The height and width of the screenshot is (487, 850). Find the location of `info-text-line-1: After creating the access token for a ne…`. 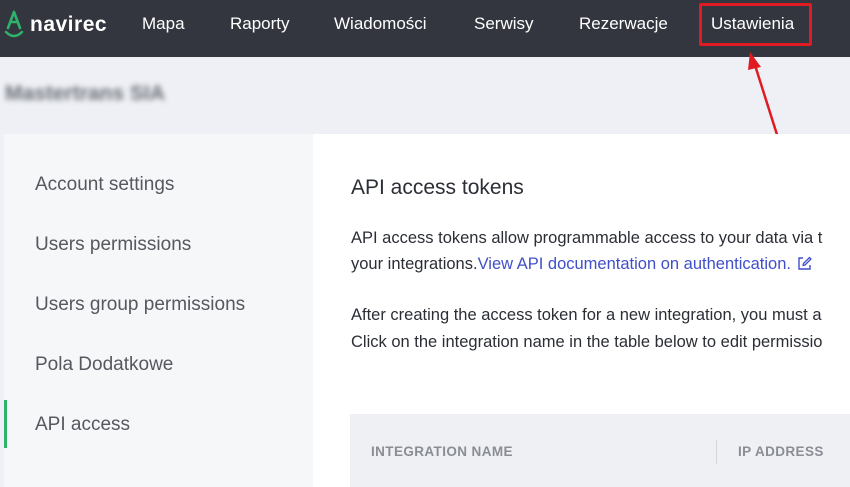

info-text-line-1: After creating the access token for a ne… is located at coordinates (586, 315).